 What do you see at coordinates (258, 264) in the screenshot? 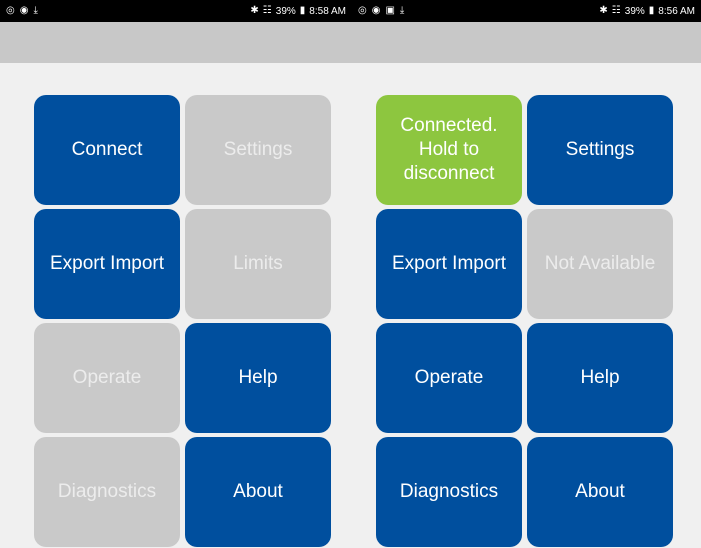
I see `limits-button: Limits` at bounding box center [258, 264].